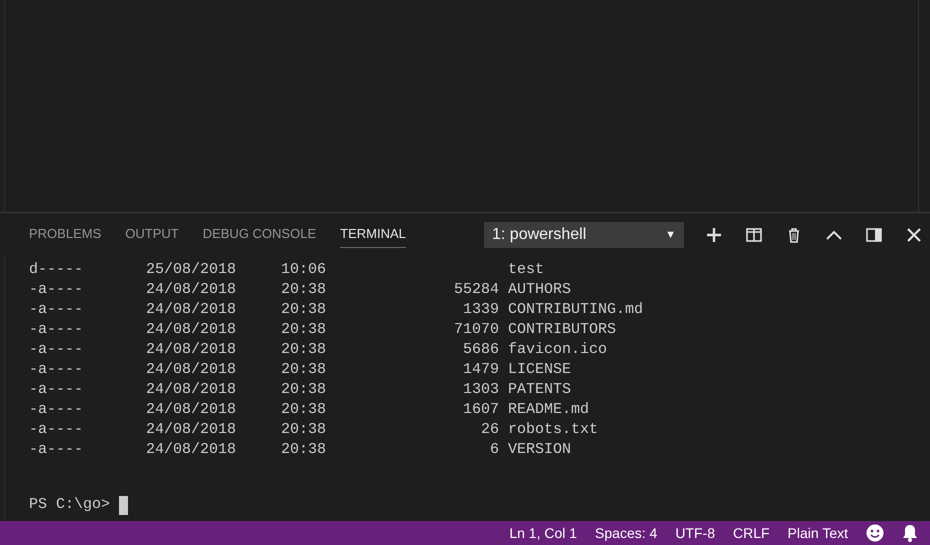  What do you see at coordinates (540, 290) in the screenshot?
I see `terminal-cell-text: AUTHORS` at bounding box center [540, 290].